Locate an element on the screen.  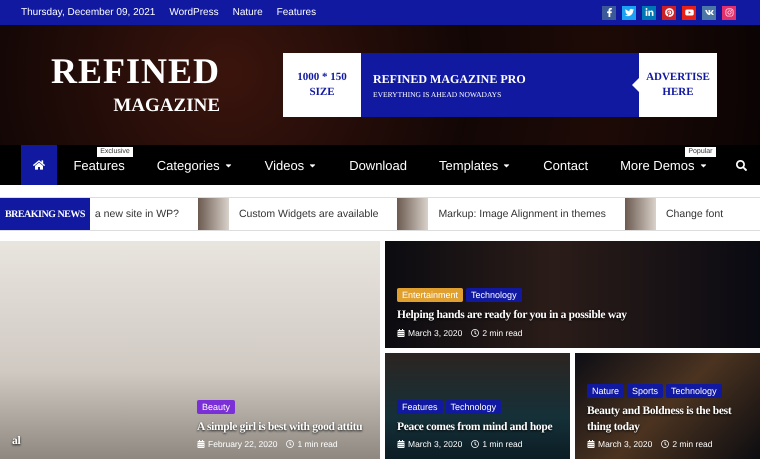
category-tag: Features is located at coordinates (420, 407).